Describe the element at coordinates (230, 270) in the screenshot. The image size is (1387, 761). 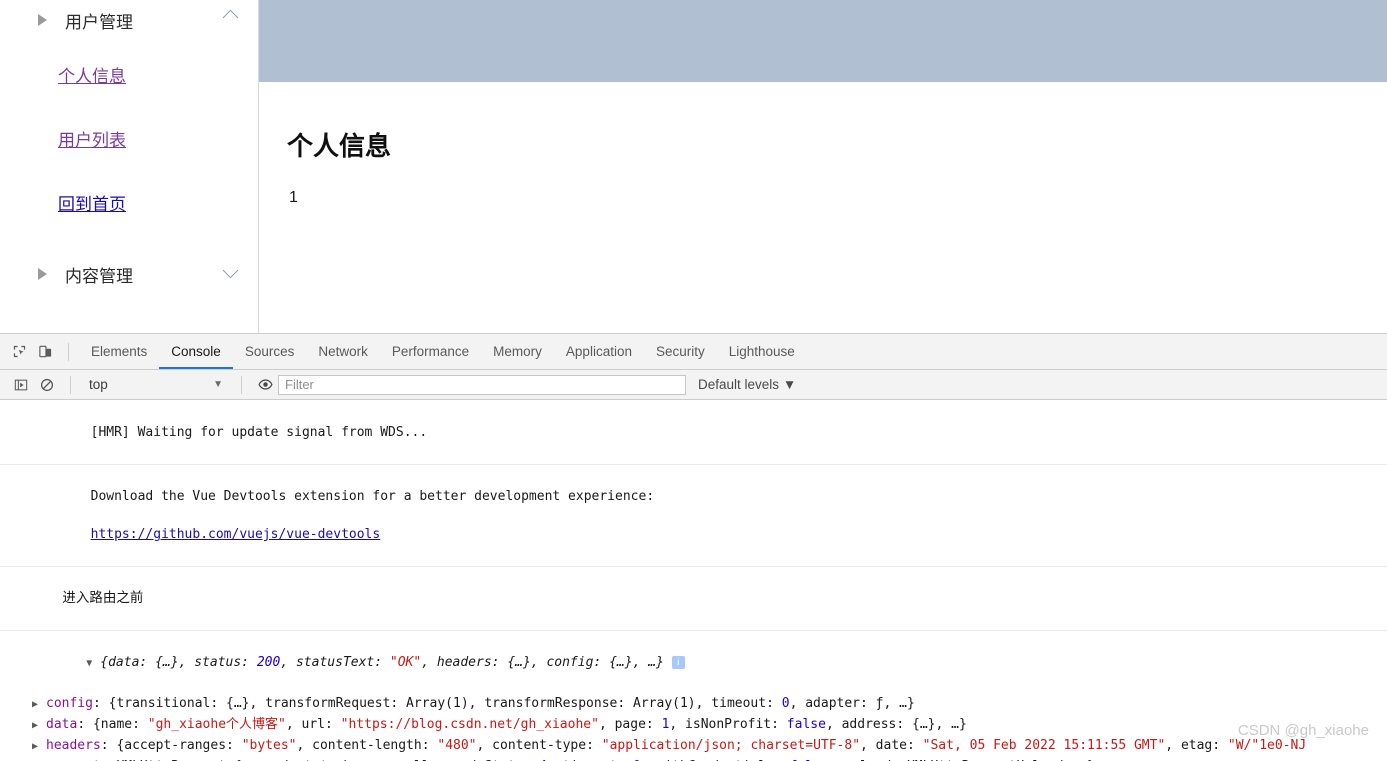
I see `chevron-down-icon` at that location.